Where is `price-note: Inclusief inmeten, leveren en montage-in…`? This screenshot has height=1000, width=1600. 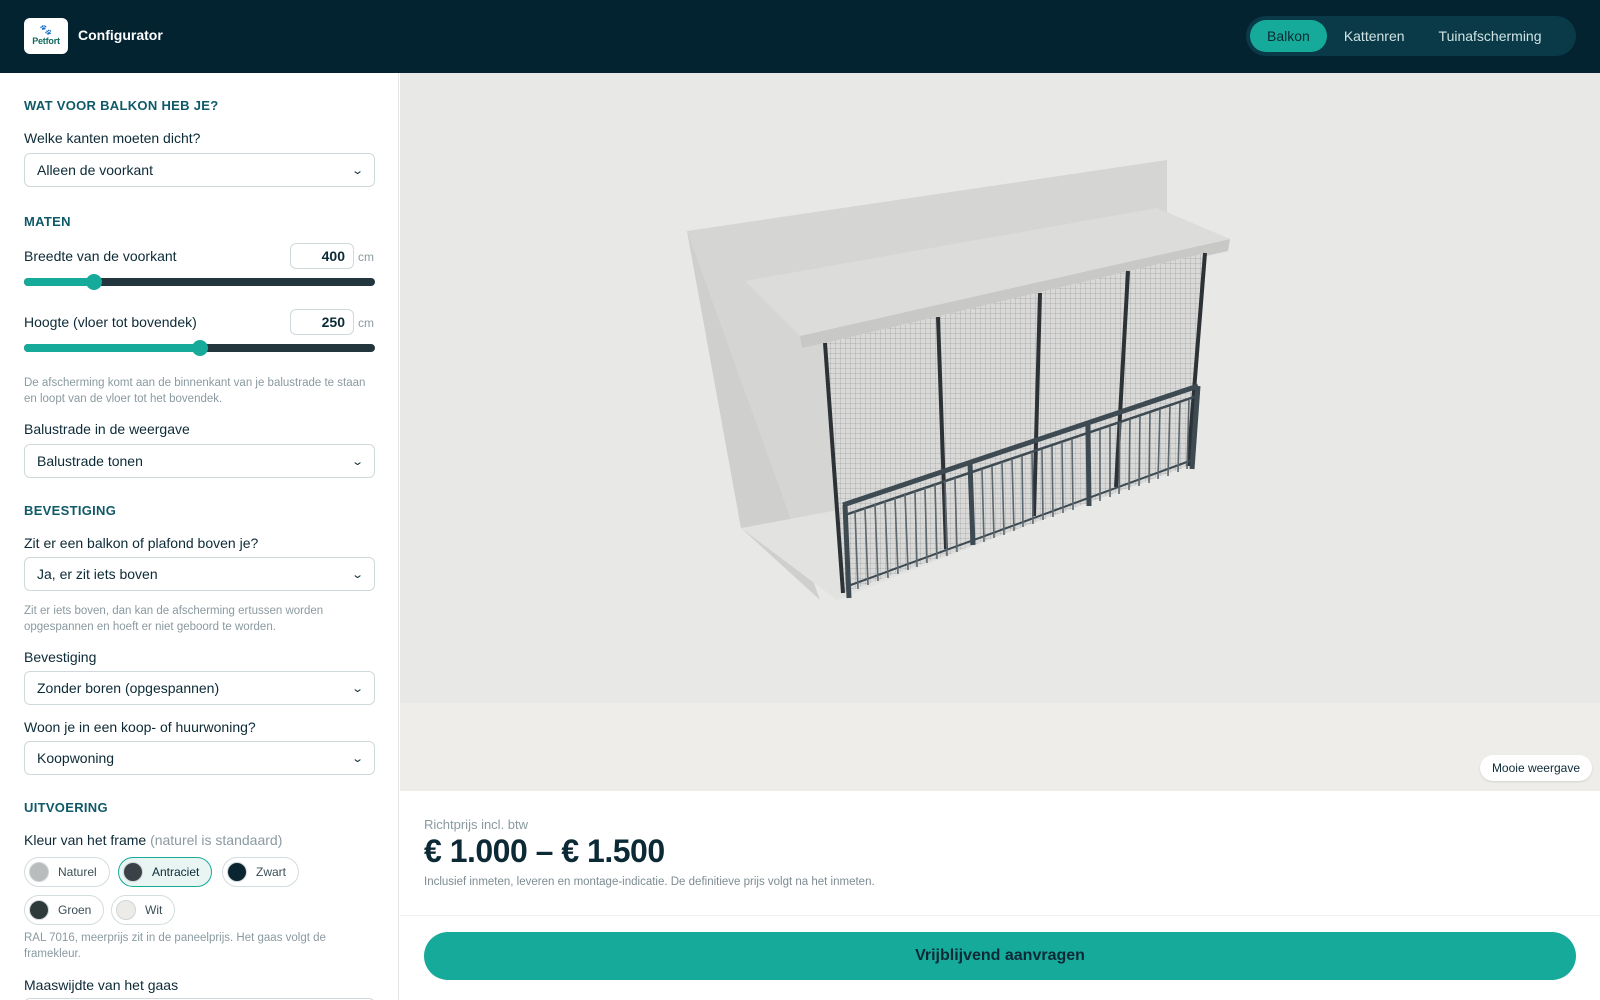 price-note: Inclusief inmeten, leveren en montage-in… is located at coordinates (649, 882).